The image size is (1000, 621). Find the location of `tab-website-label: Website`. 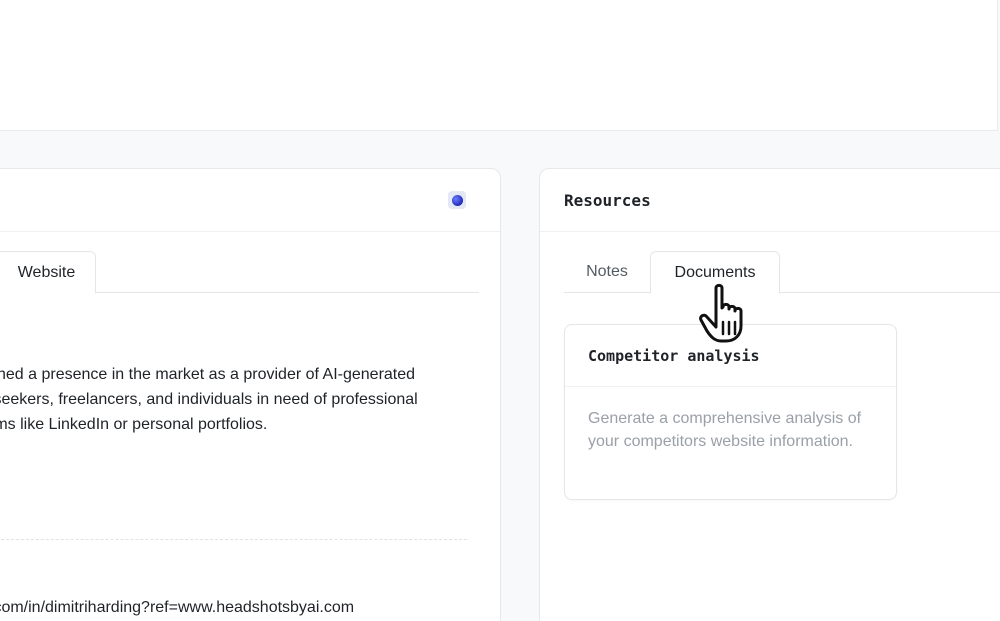

tab-website-label: Website is located at coordinates (46, 272).